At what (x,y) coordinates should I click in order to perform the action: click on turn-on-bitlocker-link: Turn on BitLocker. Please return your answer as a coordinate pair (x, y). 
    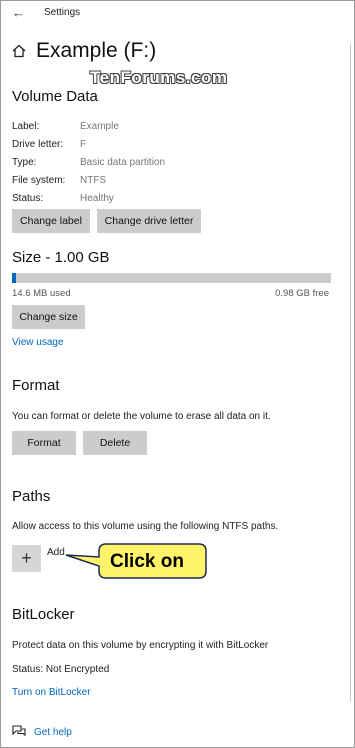
    Looking at the image, I should click on (51, 692).